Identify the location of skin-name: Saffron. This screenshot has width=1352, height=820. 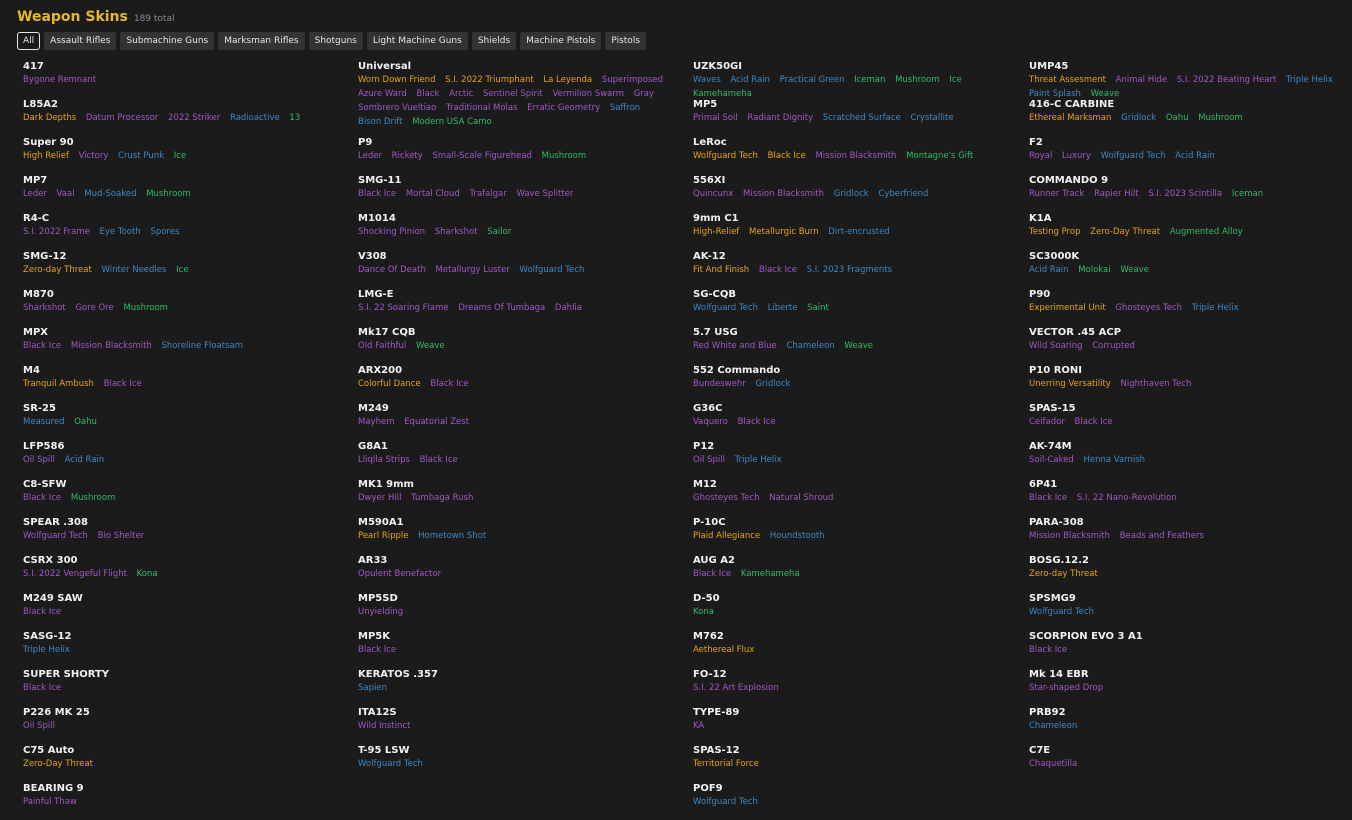
(625, 108).